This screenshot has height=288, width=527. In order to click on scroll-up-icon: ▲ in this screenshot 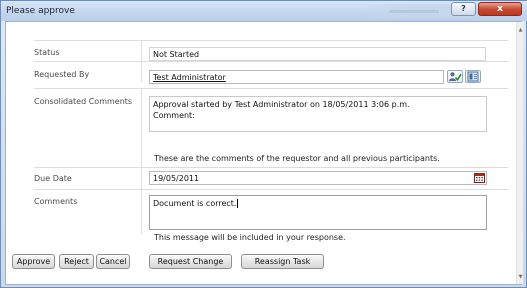, I will do `click(520, 30)`.